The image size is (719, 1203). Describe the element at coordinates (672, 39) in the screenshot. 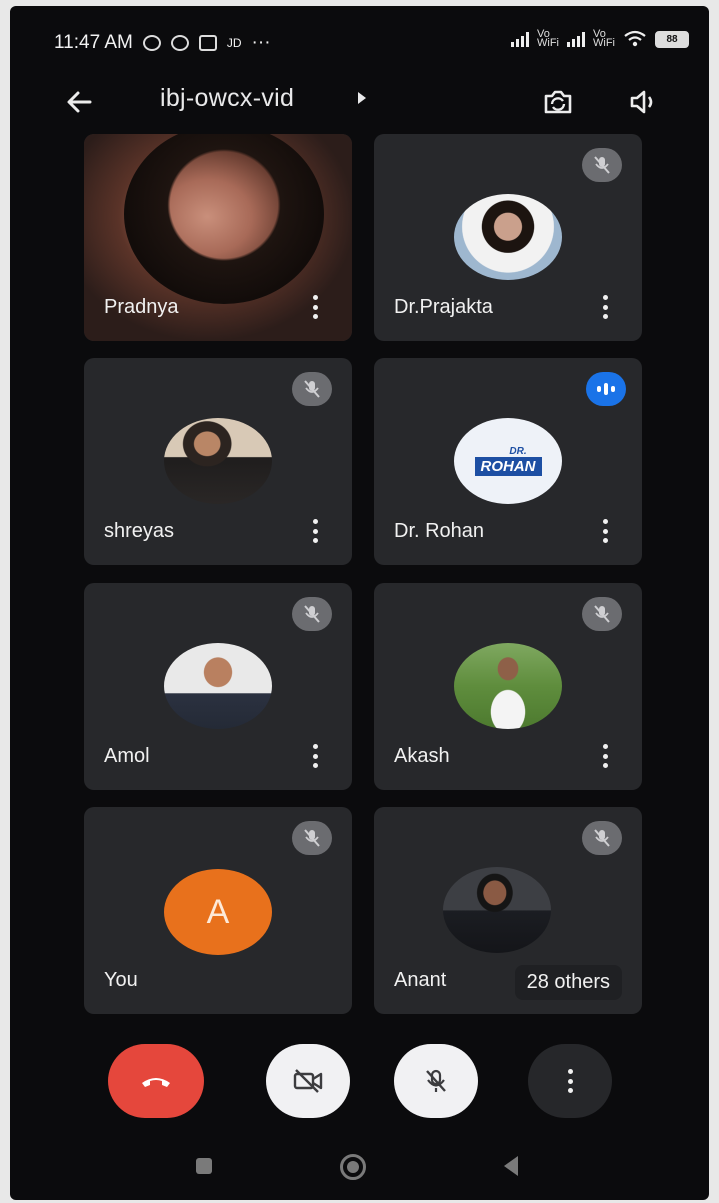

I see `battery-icon: 88` at that location.